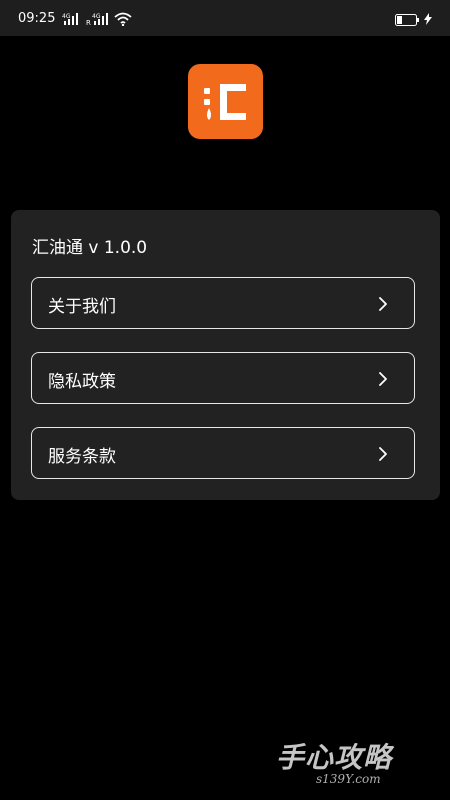 The image size is (450, 800). Describe the element at coordinates (223, 453) in the screenshot. I see `menu-item-terms-of-service: 服务条款` at that location.